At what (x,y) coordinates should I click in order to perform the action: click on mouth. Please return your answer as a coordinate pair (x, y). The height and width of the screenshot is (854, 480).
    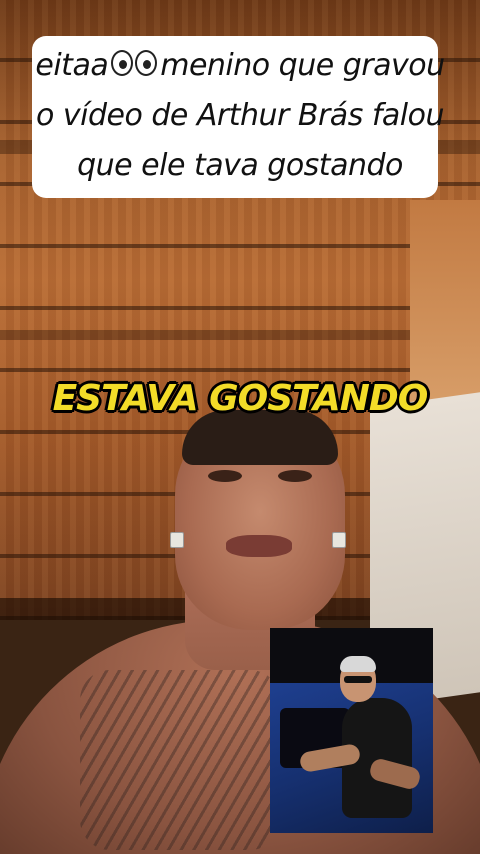
    Looking at the image, I should click on (259, 546).